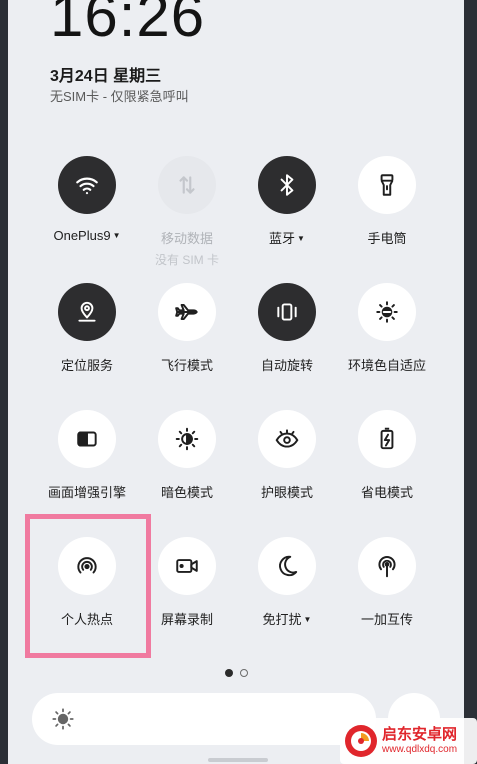 The height and width of the screenshot is (764, 477). I want to click on battery-saver-icon, so click(387, 439).